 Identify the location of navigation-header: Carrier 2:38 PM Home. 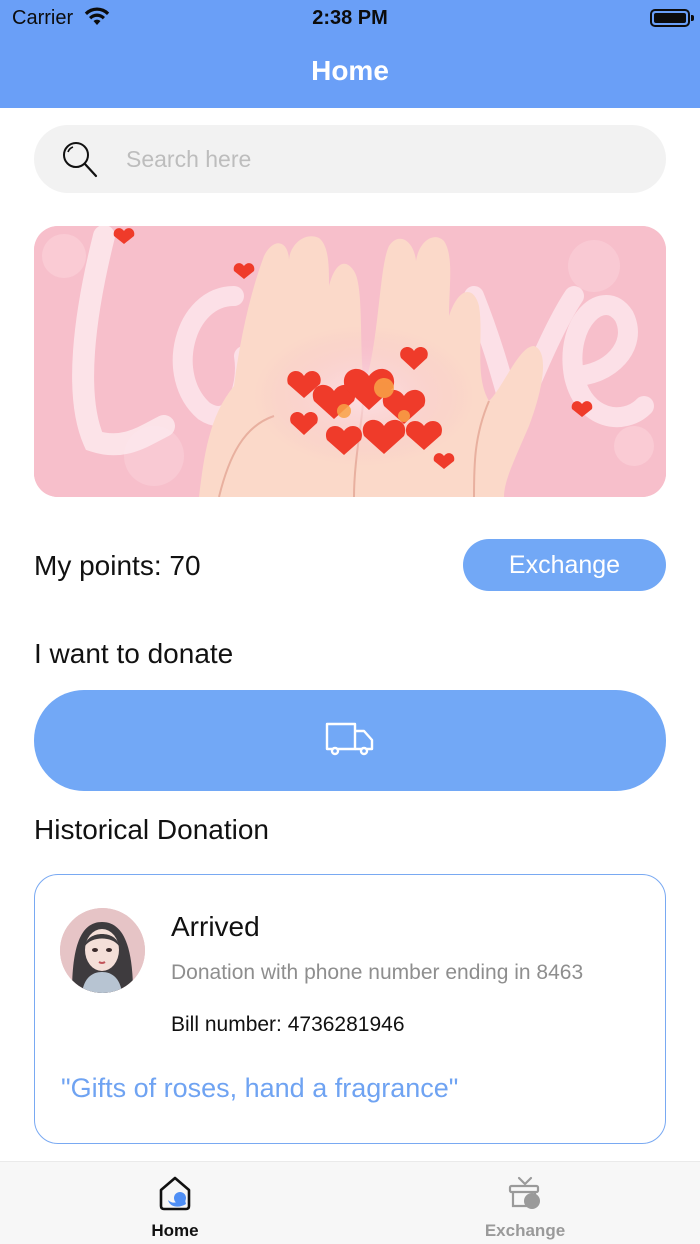
(350, 54).